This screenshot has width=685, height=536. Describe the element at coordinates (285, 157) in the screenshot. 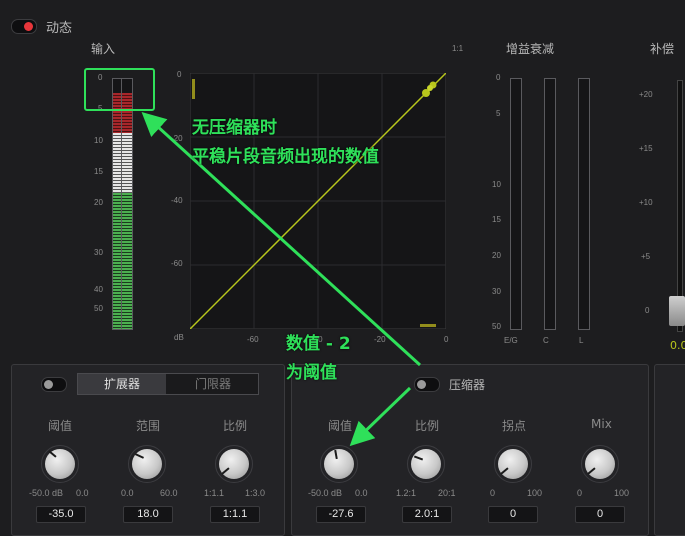

I see `annotation-note-1-line-2: 平稳片段音频出现的数值` at that location.